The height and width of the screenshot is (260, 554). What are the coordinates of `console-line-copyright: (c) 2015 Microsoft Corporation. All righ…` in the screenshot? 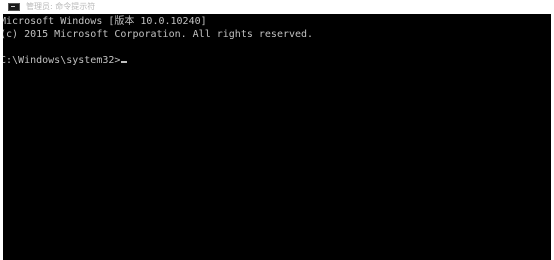 It's located at (158, 34).